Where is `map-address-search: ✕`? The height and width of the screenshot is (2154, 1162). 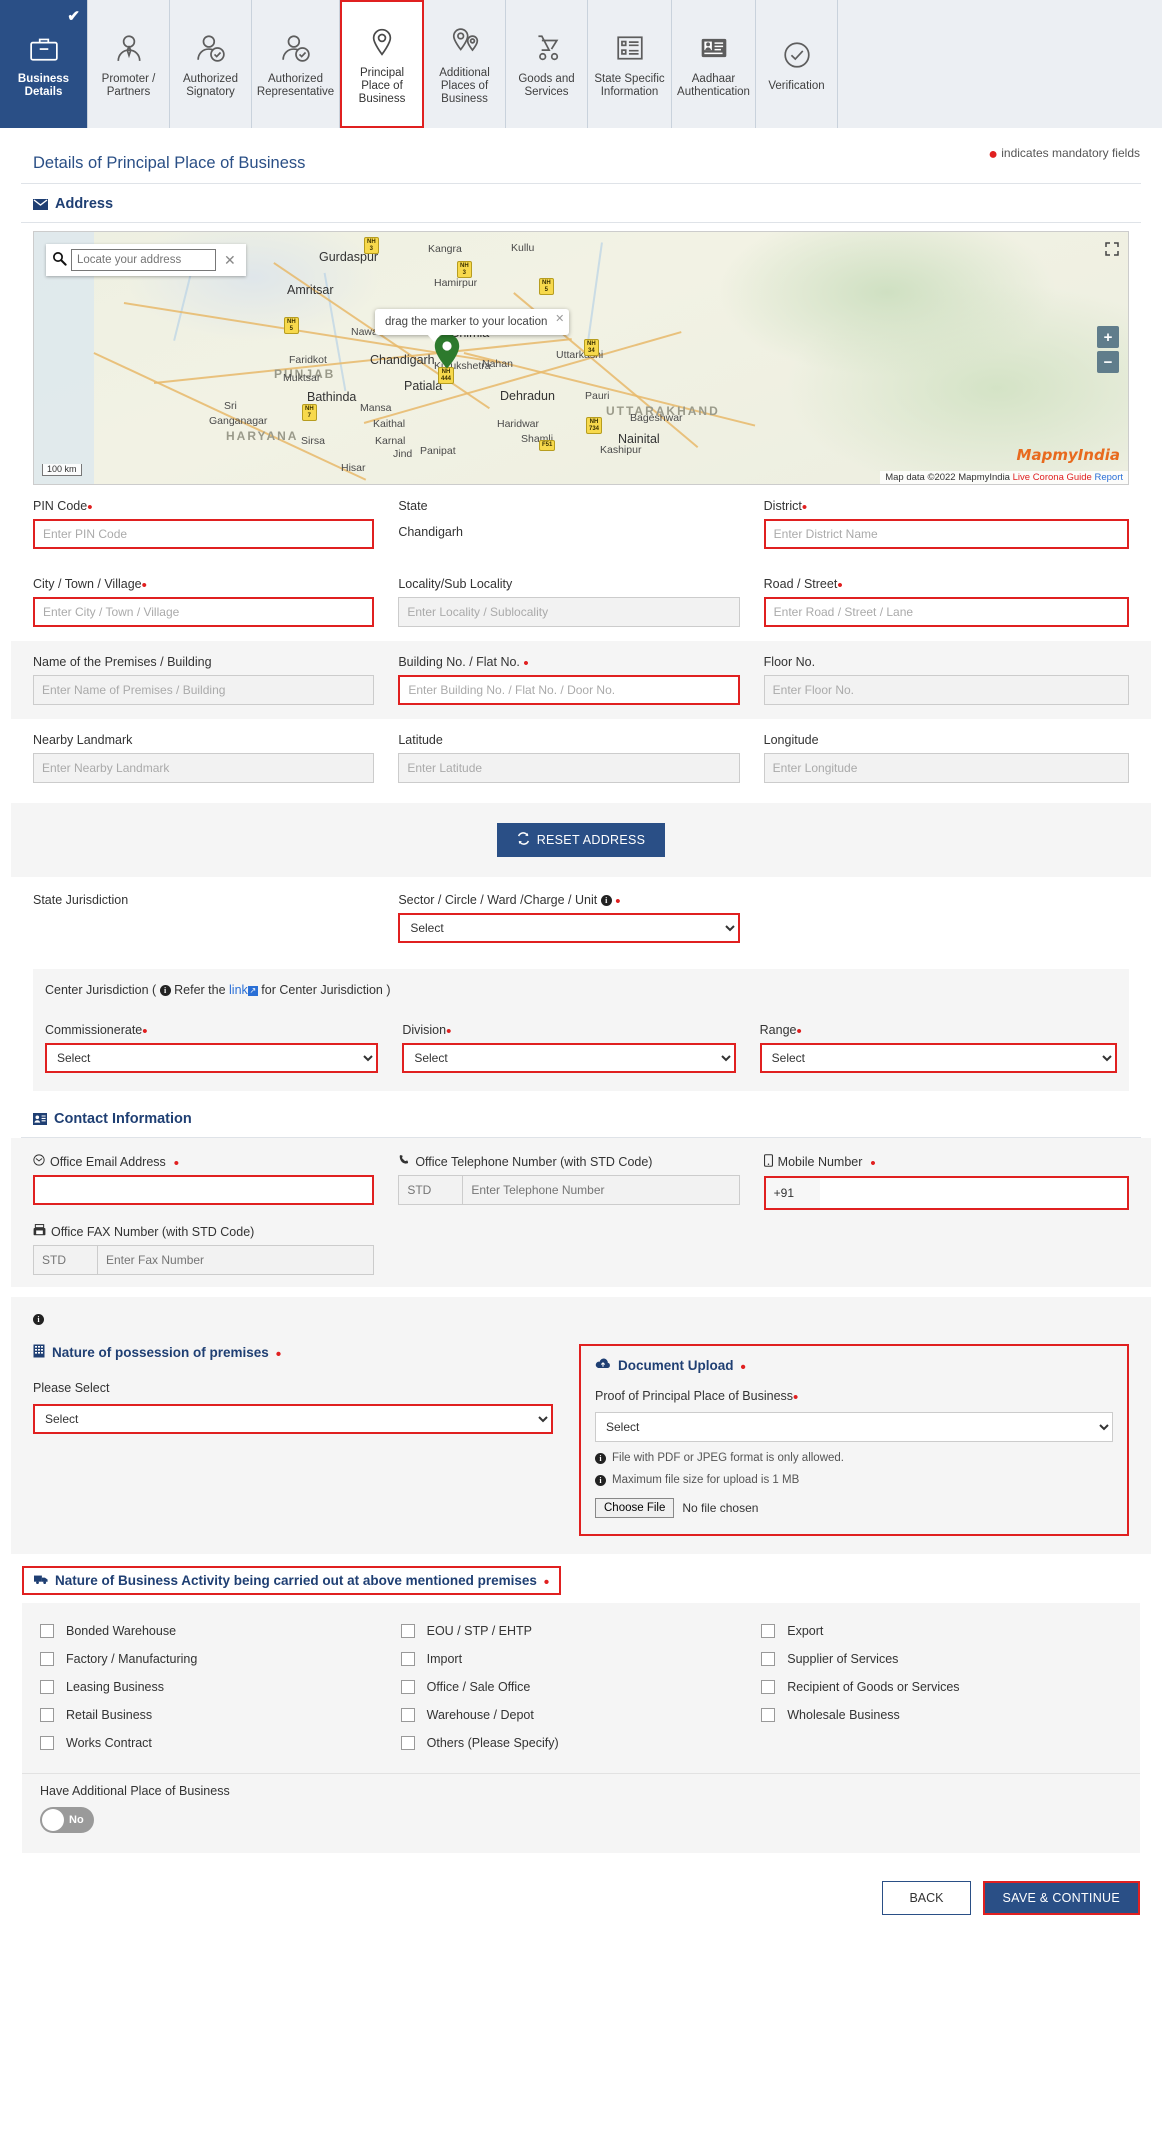
map-address-search: ✕ is located at coordinates (146, 260).